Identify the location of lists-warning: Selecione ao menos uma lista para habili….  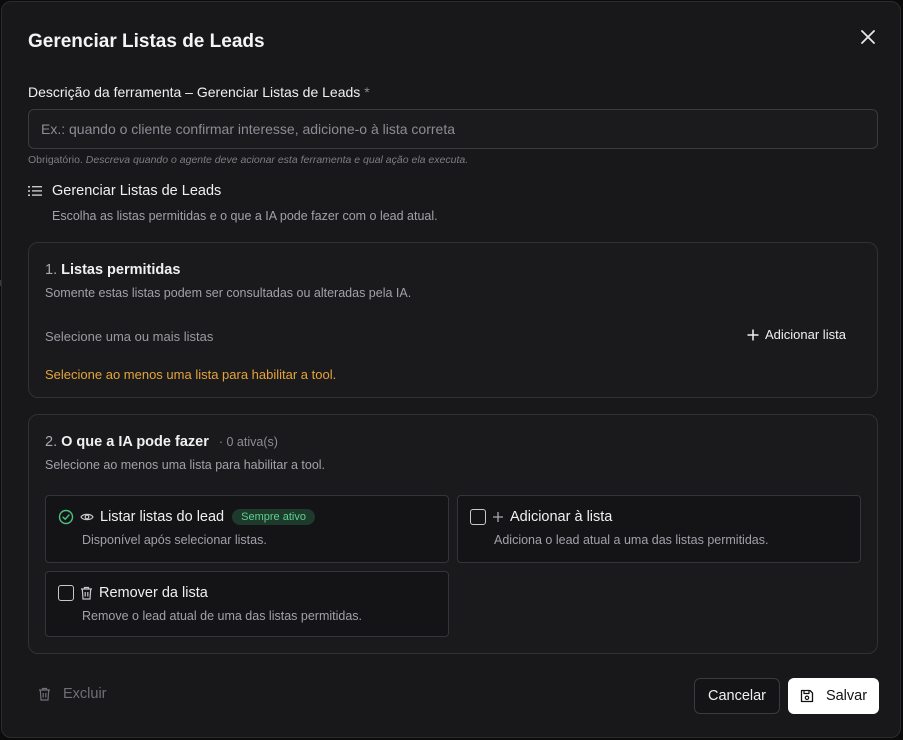
(191, 374).